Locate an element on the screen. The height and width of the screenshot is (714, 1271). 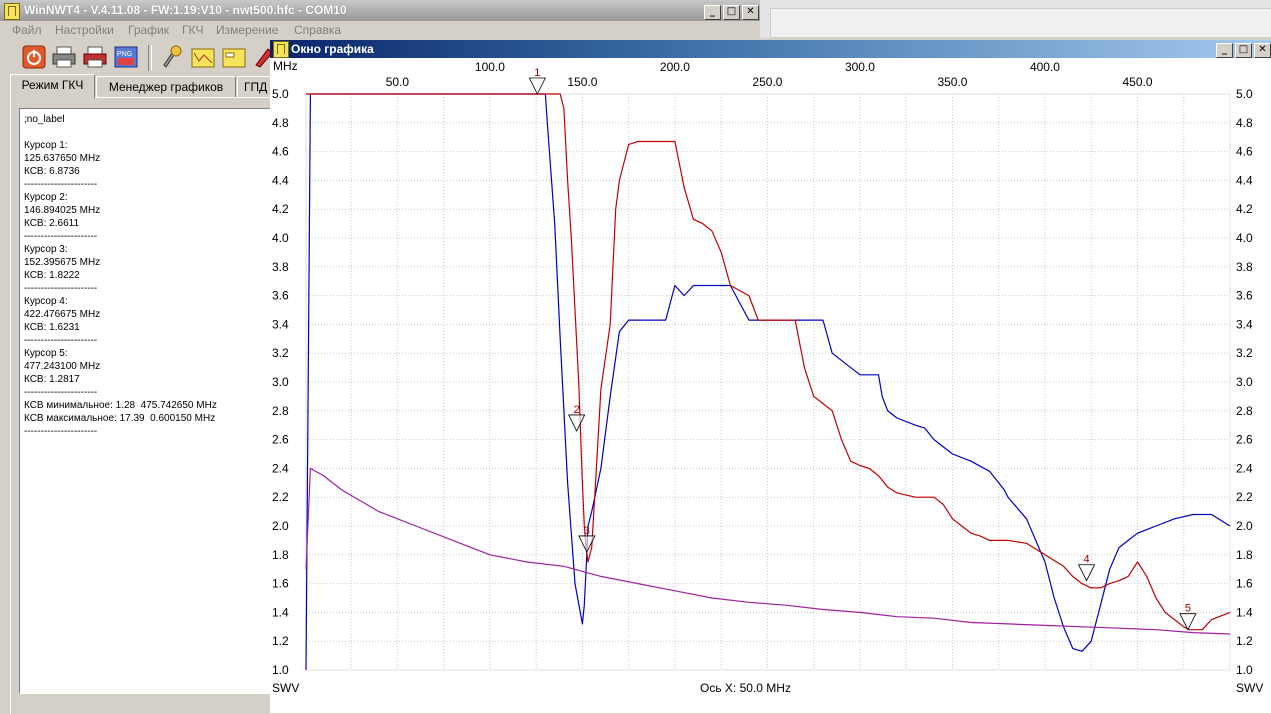
menu-sweep: ГКЧ is located at coordinates (193, 30).